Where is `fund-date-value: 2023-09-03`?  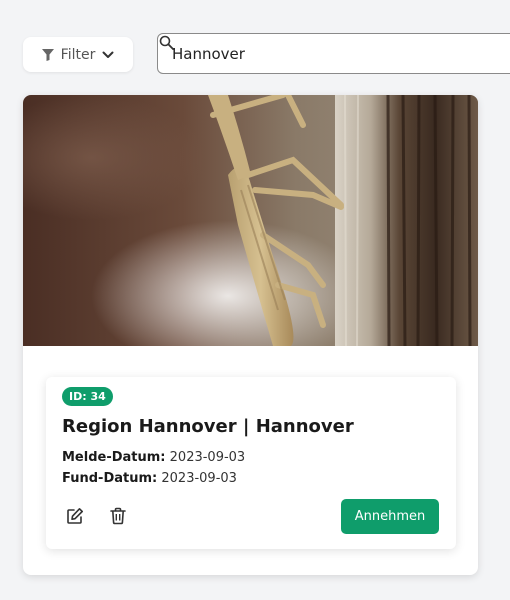 fund-date-value: 2023-09-03 is located at coordinates (199, 478).